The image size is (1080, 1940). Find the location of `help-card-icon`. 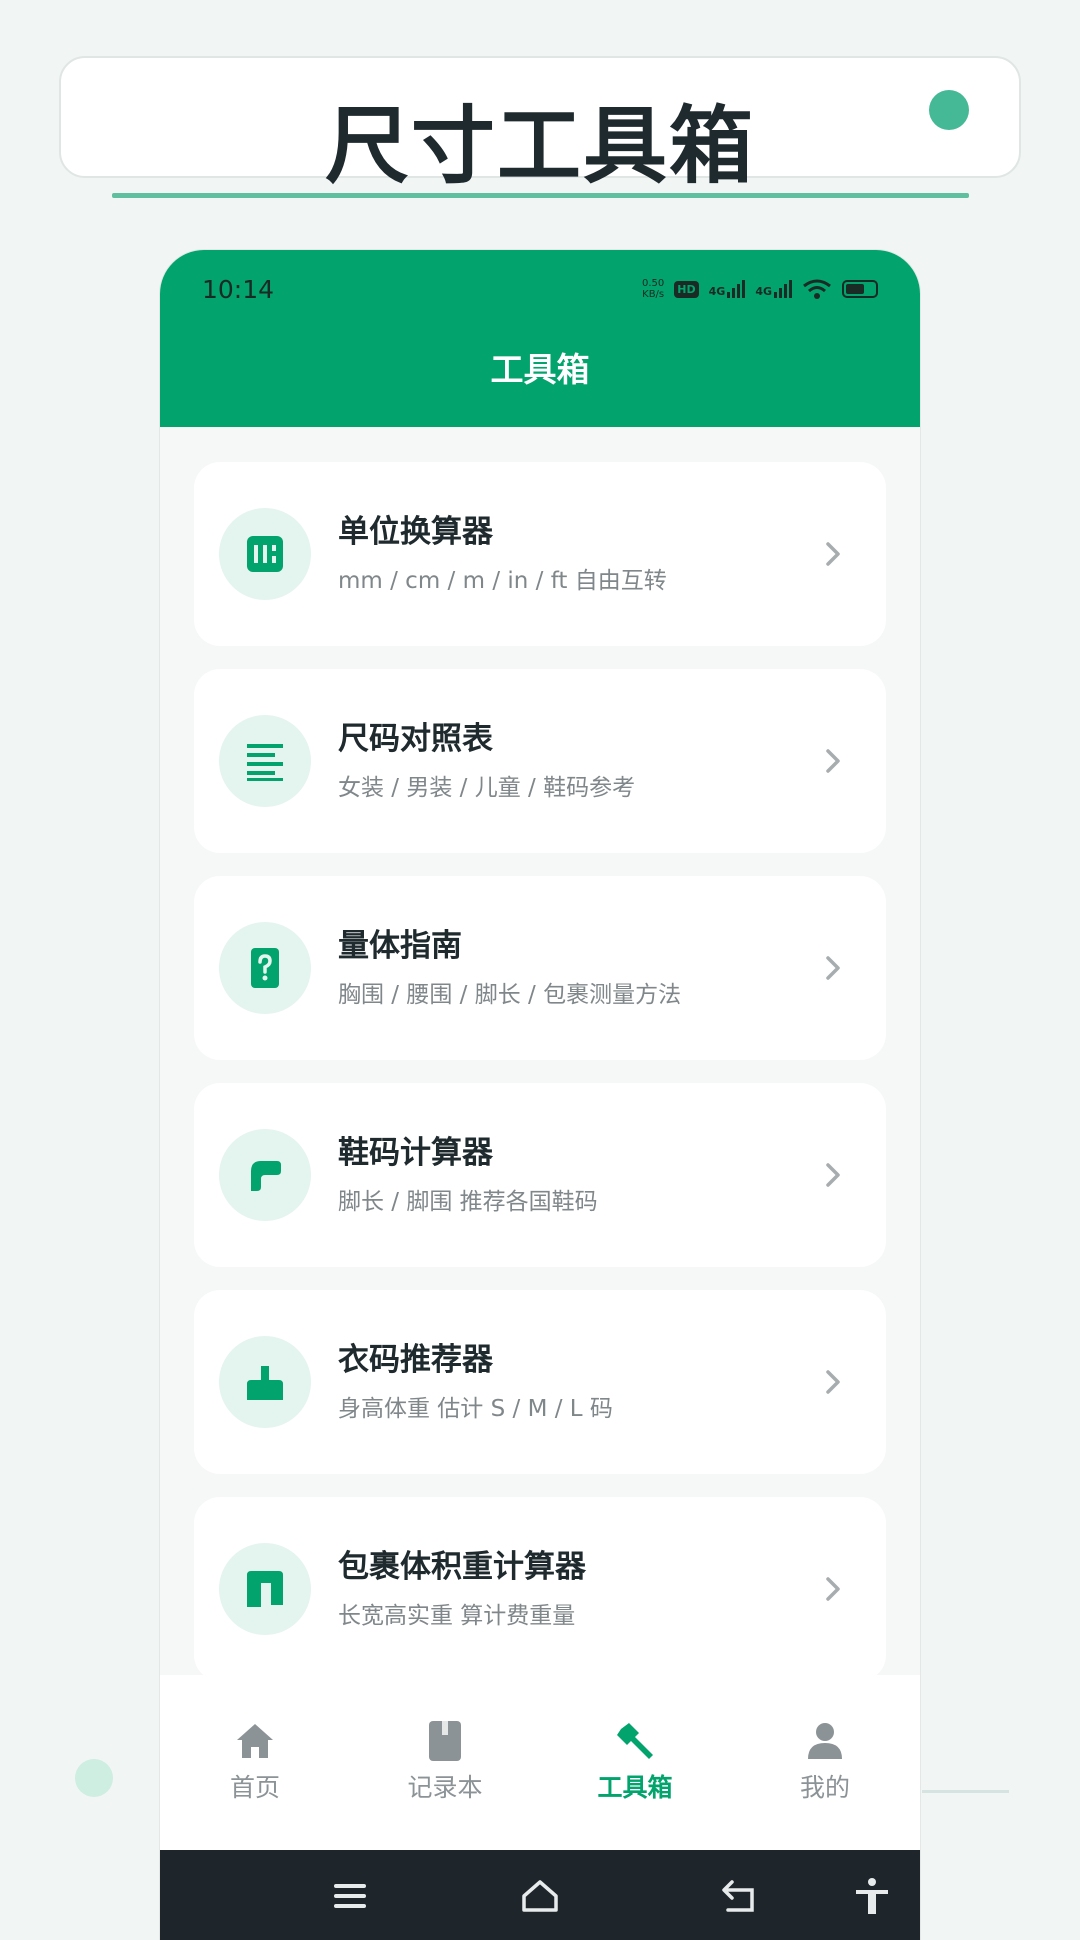

help-card-icon is located at coordinates (265, 968).